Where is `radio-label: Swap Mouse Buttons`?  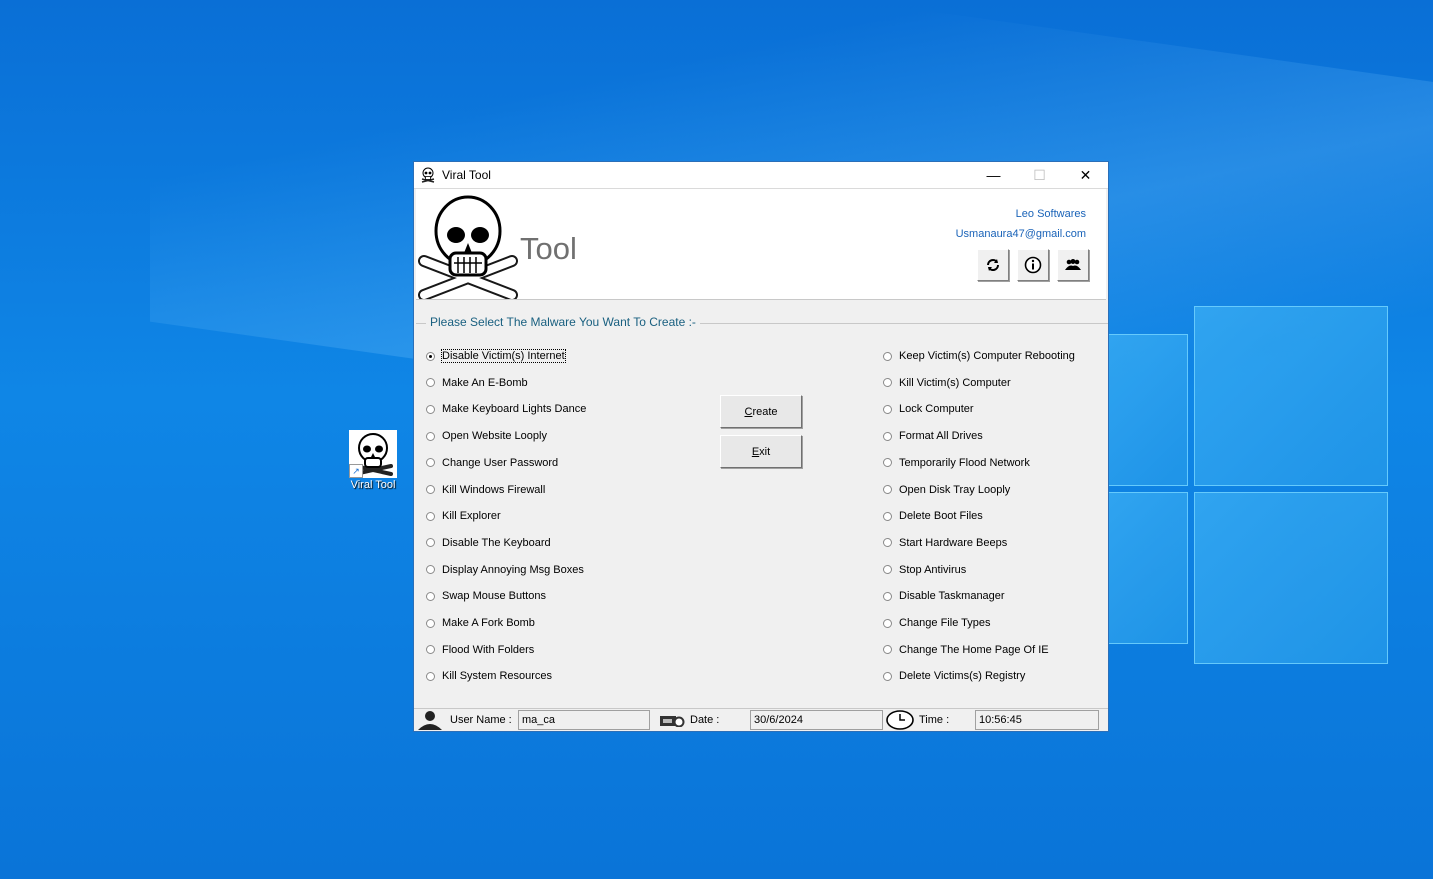
radio-label: Swap Mouse Buttons is located at coordinates (494, 596).